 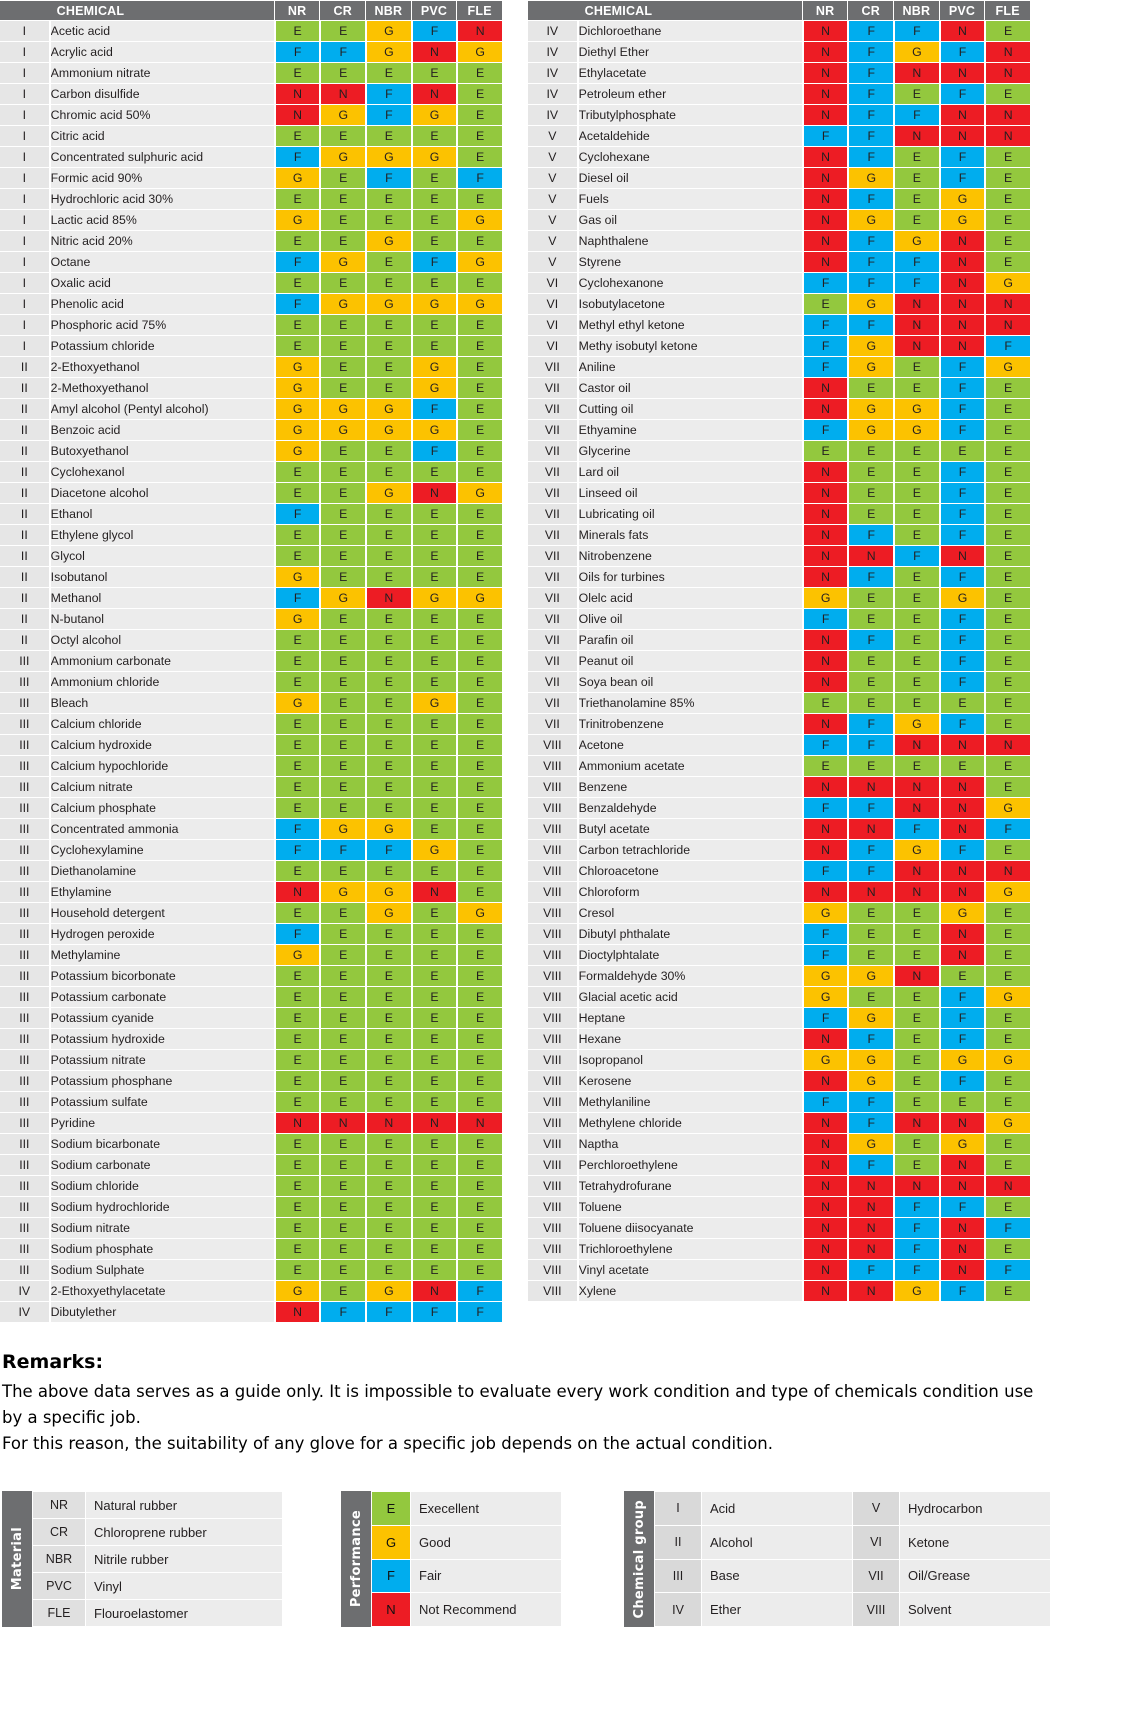 I want to click on table-row: III Potassium cyanide E E E E E, so click(x=251, y=1018).